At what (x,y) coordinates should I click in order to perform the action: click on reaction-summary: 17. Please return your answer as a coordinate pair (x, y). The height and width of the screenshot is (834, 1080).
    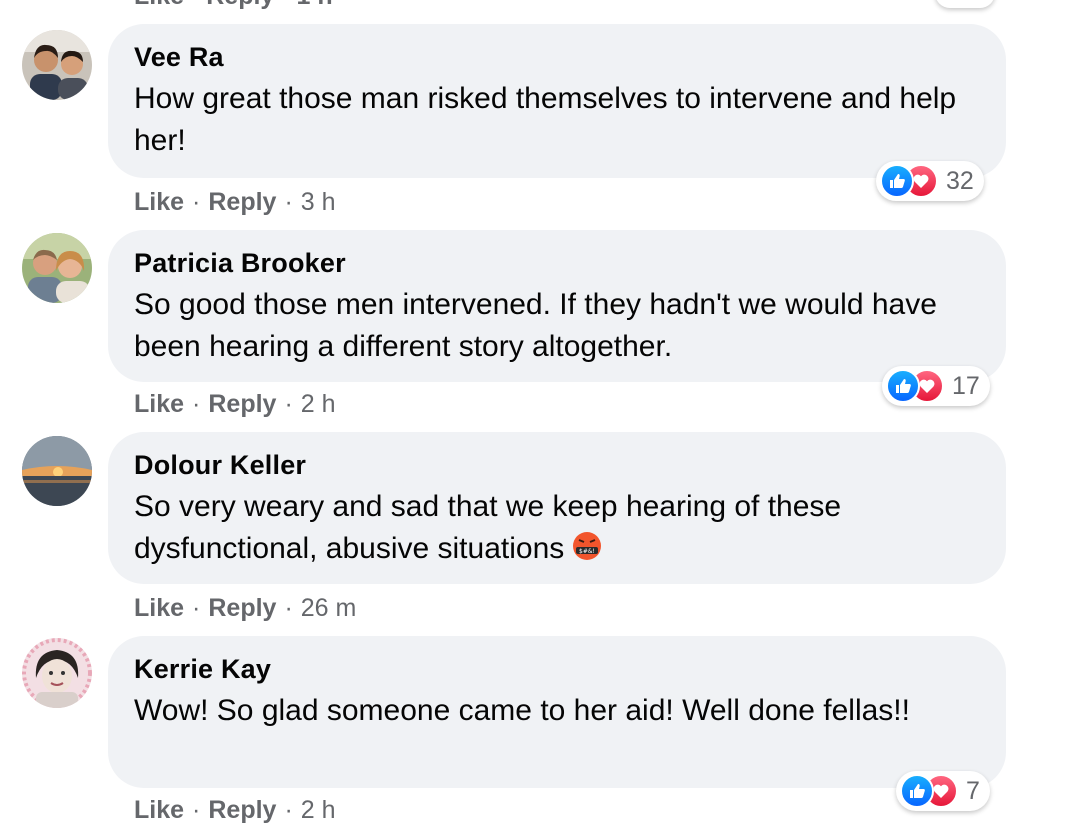
    Looking at the image, I should click on (936, 386).